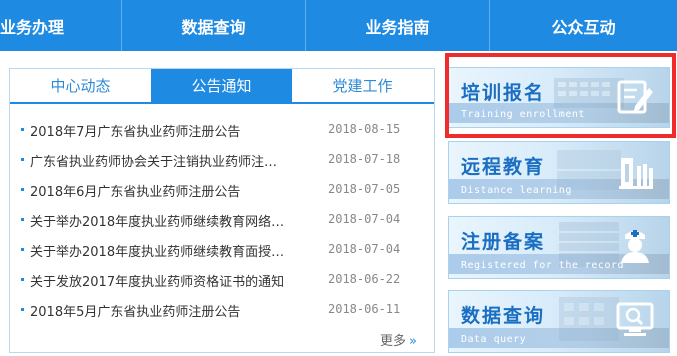 The height and width of the screenshot is (356, 677). Describe the element at coordinates (364, 279) in the screenshot. I see `news-date: 2018-06-22` at that location.